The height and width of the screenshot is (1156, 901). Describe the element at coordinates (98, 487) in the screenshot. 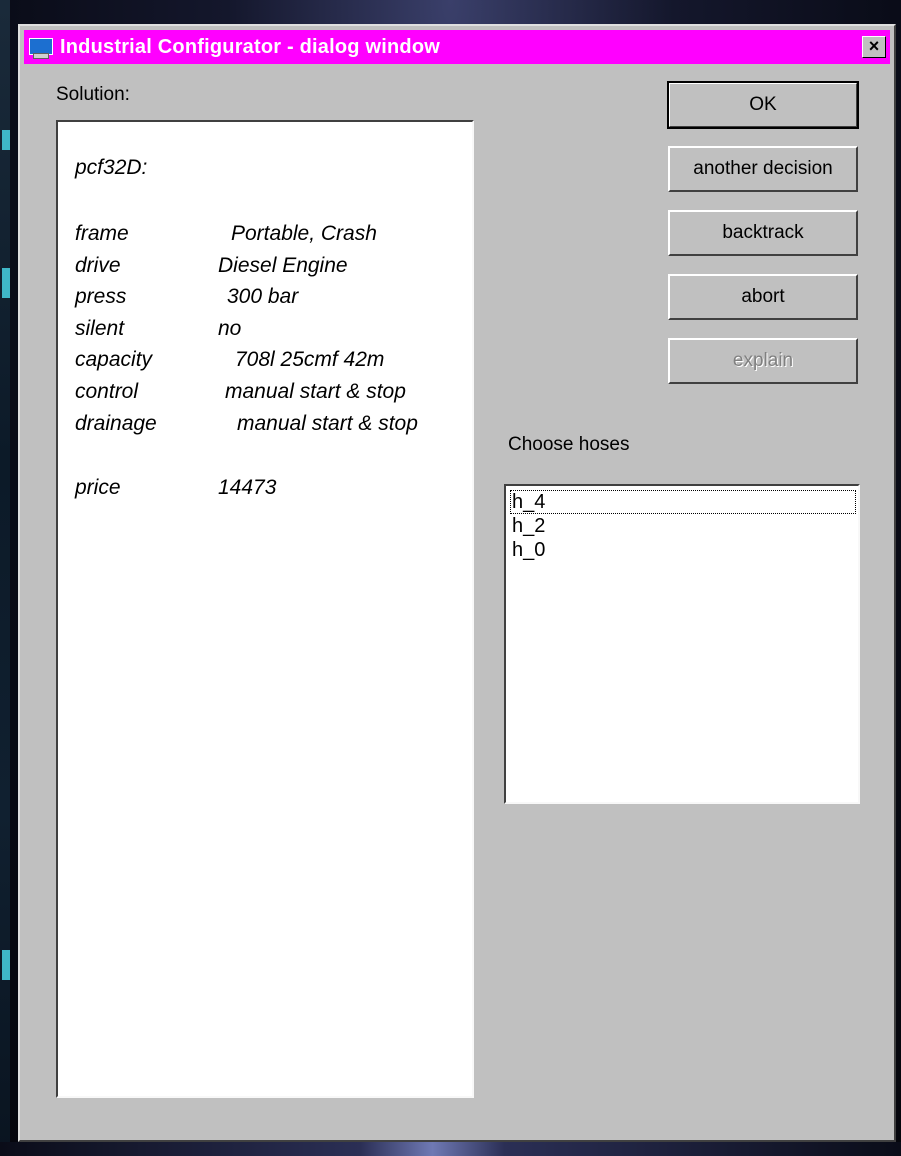

I see `solution-key: price` at that location.